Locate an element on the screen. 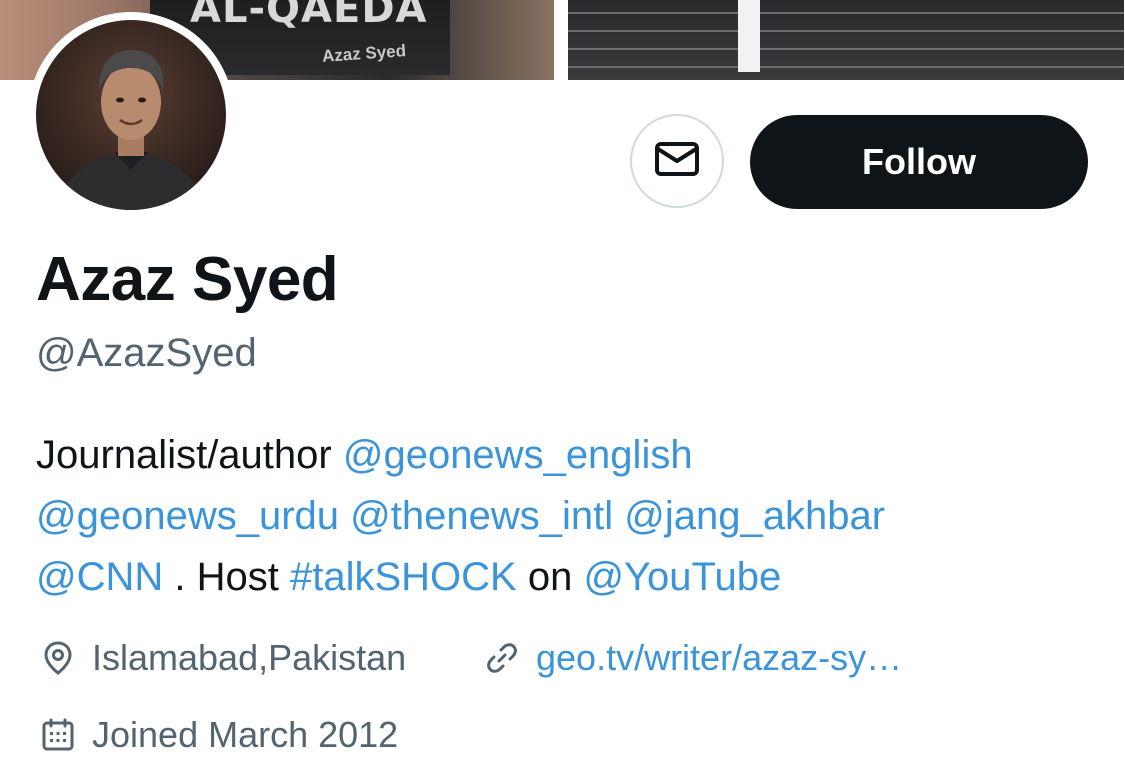 The image size is (1125, 775). bio-line: @geonews_urdu @thenews_intl @jang_akhbar is located at coordinates (566, 516).